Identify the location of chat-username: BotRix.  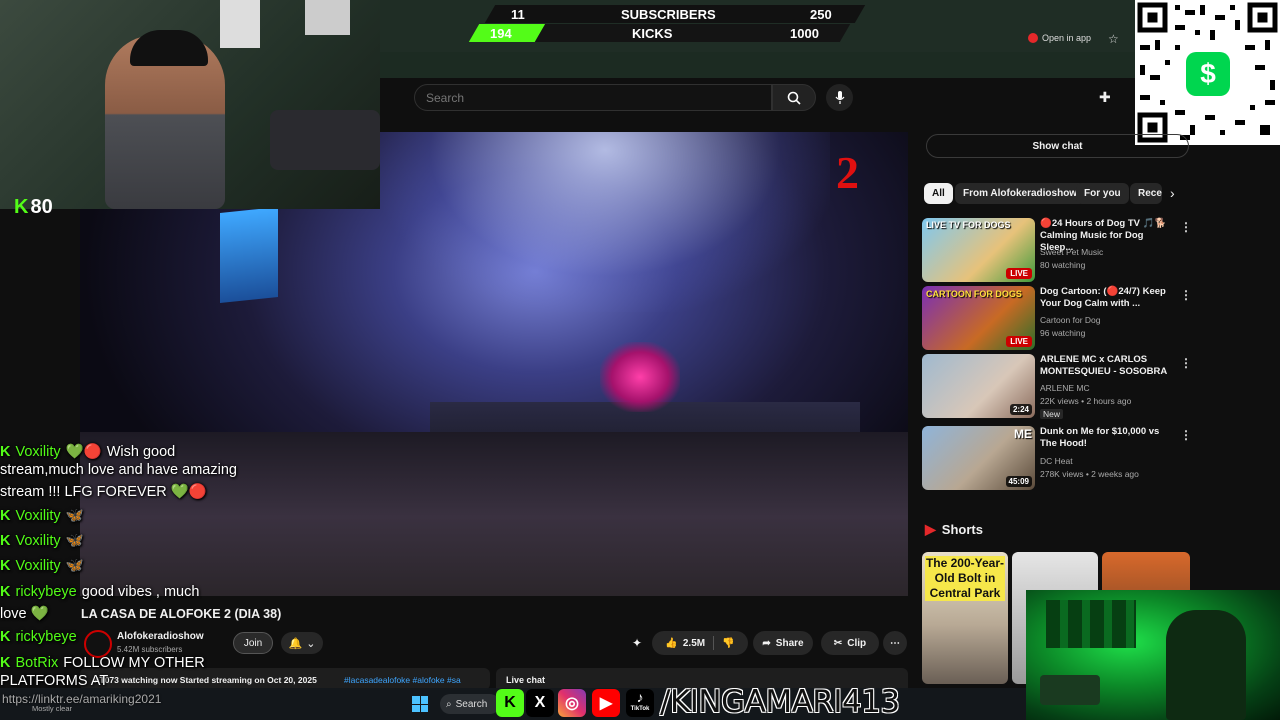
(37, 663).